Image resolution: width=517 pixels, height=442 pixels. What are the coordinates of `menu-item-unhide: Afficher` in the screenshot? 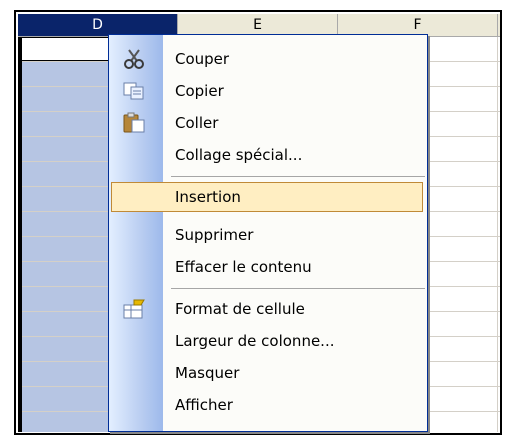 It's located at (268, 405).